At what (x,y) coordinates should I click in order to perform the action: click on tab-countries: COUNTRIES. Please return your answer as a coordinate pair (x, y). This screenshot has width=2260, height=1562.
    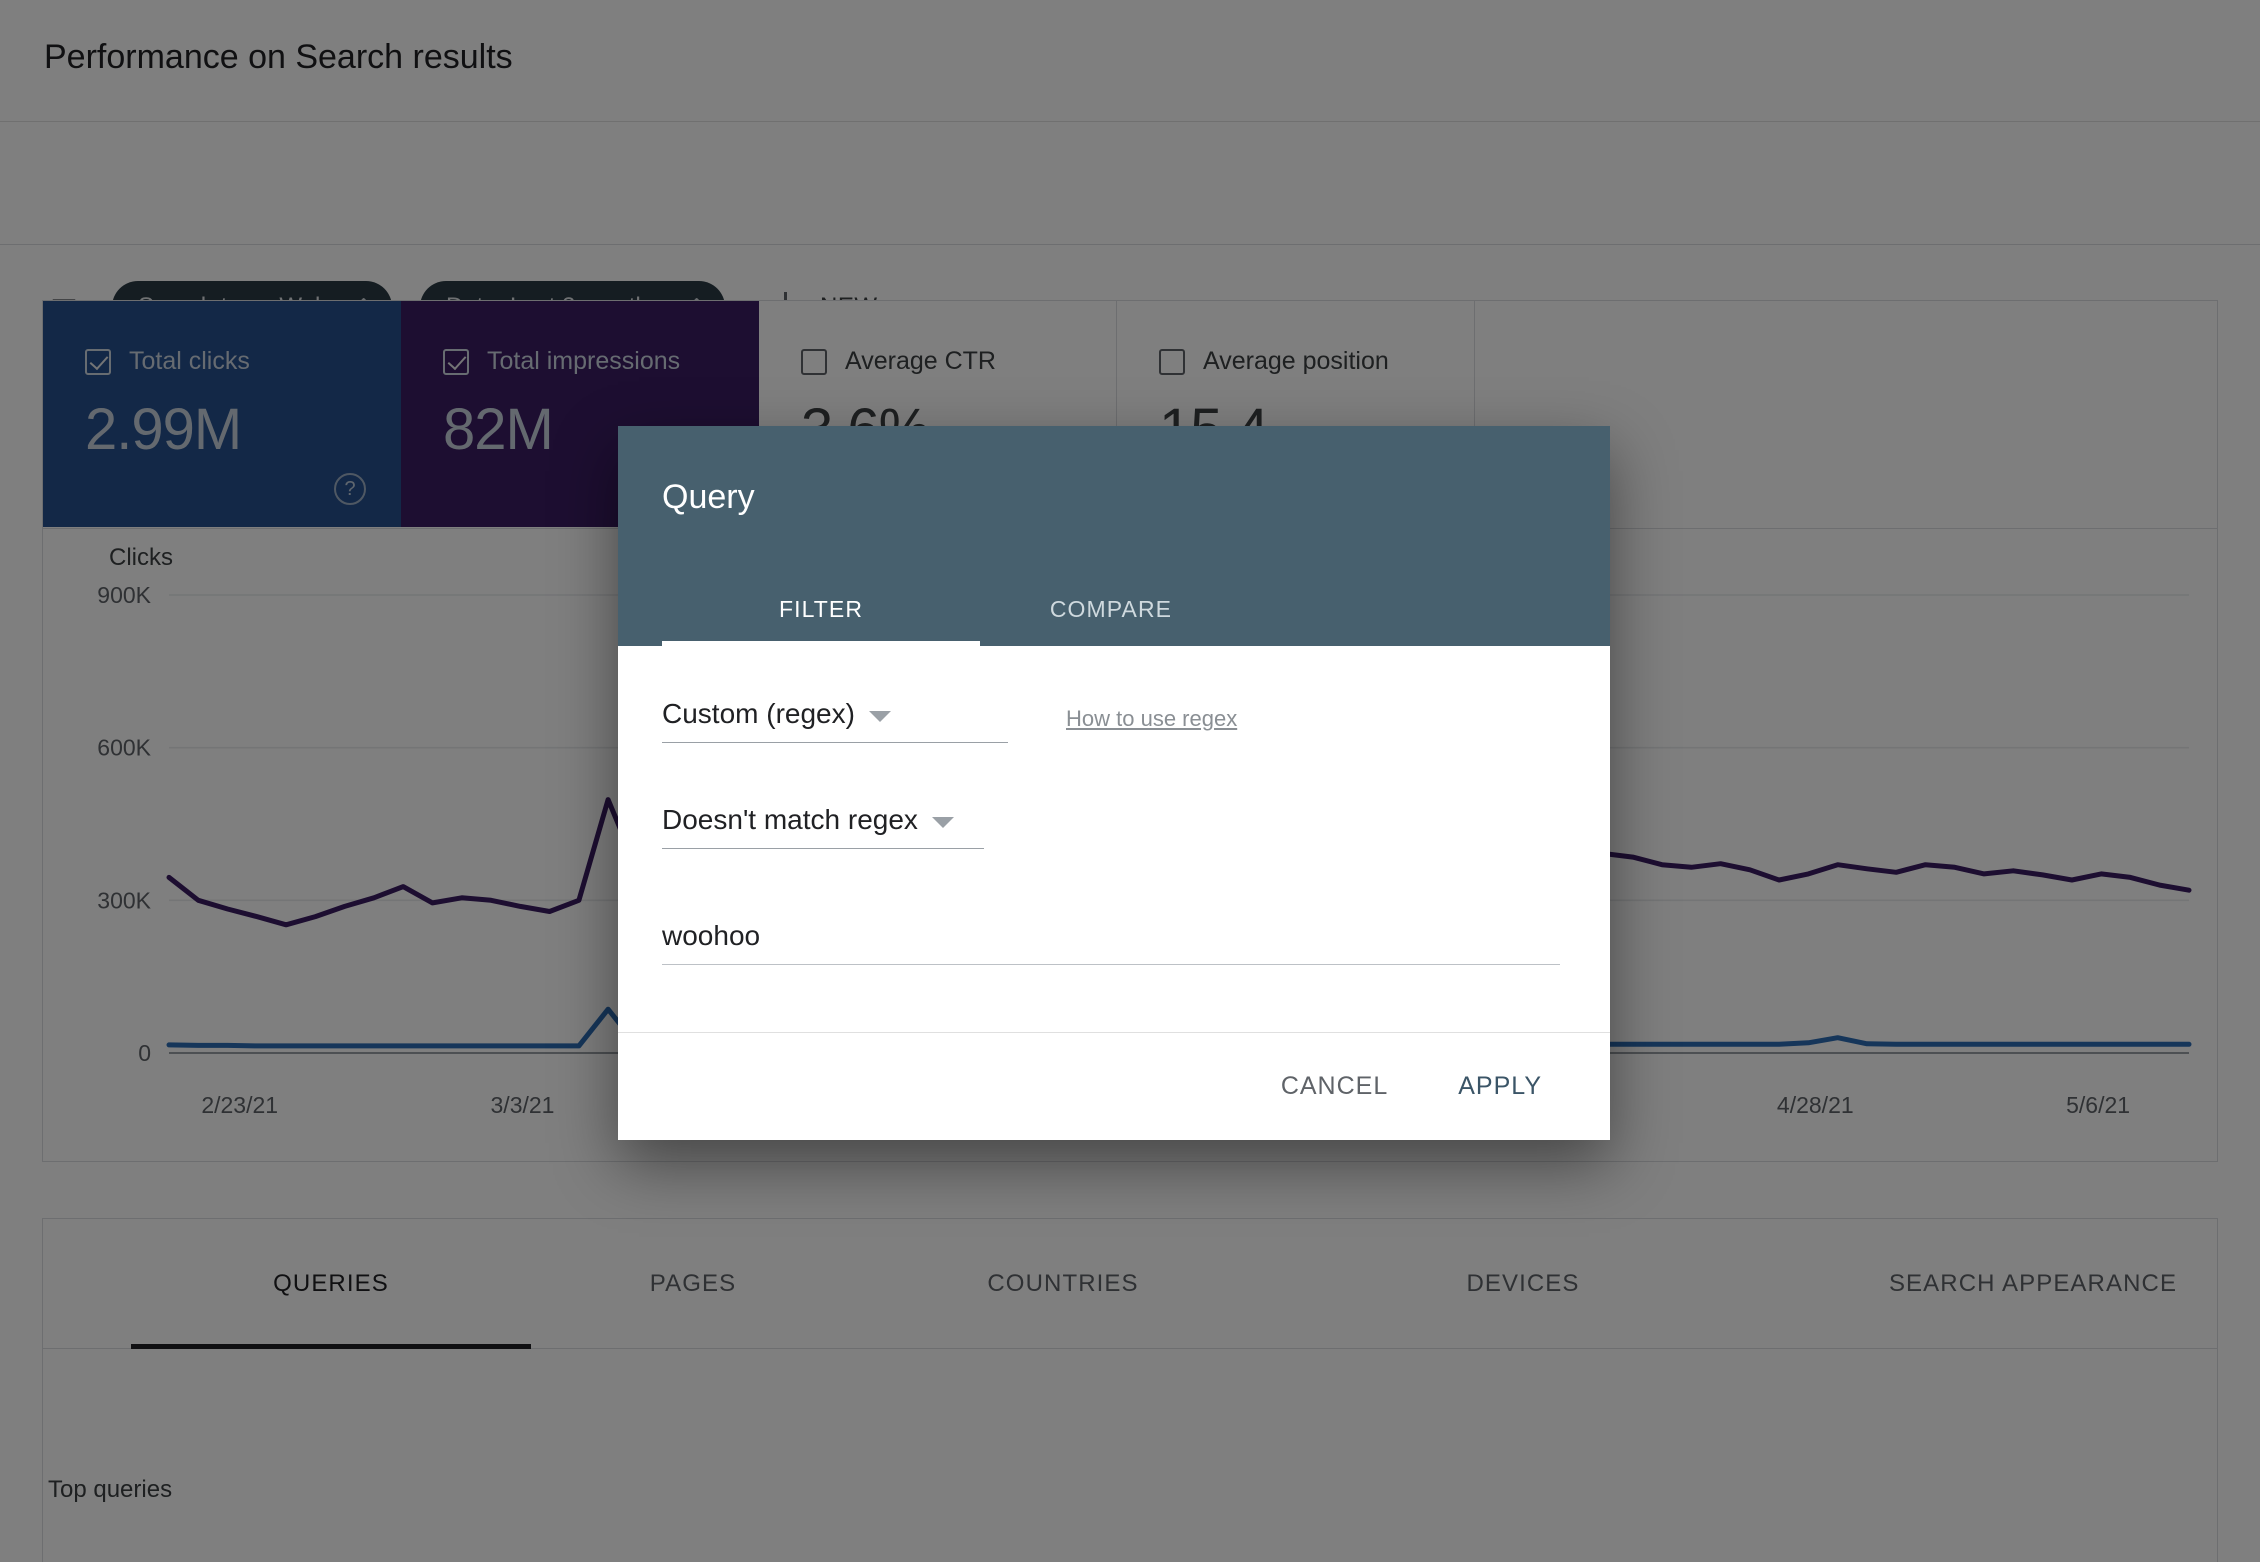
    Looking at the image, I should click on (1063, 1284).